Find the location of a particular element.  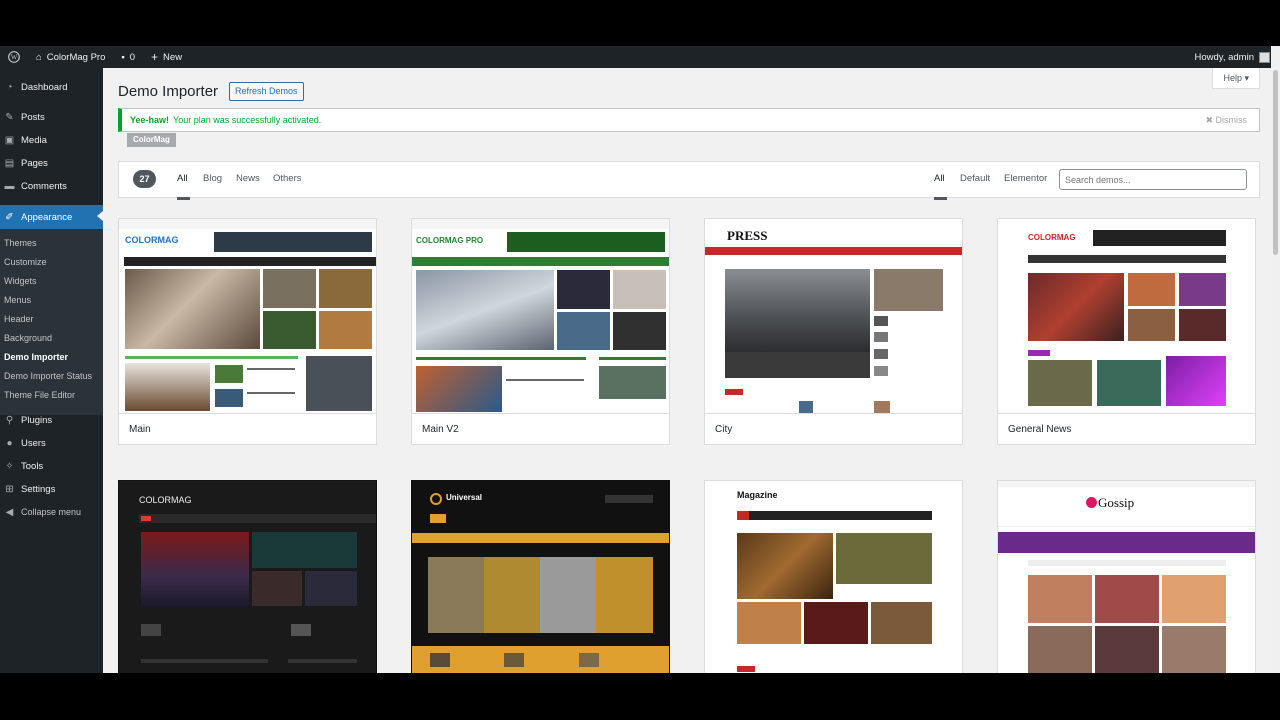

category-tab-blog: Blog is located at coordinates (212, 178).